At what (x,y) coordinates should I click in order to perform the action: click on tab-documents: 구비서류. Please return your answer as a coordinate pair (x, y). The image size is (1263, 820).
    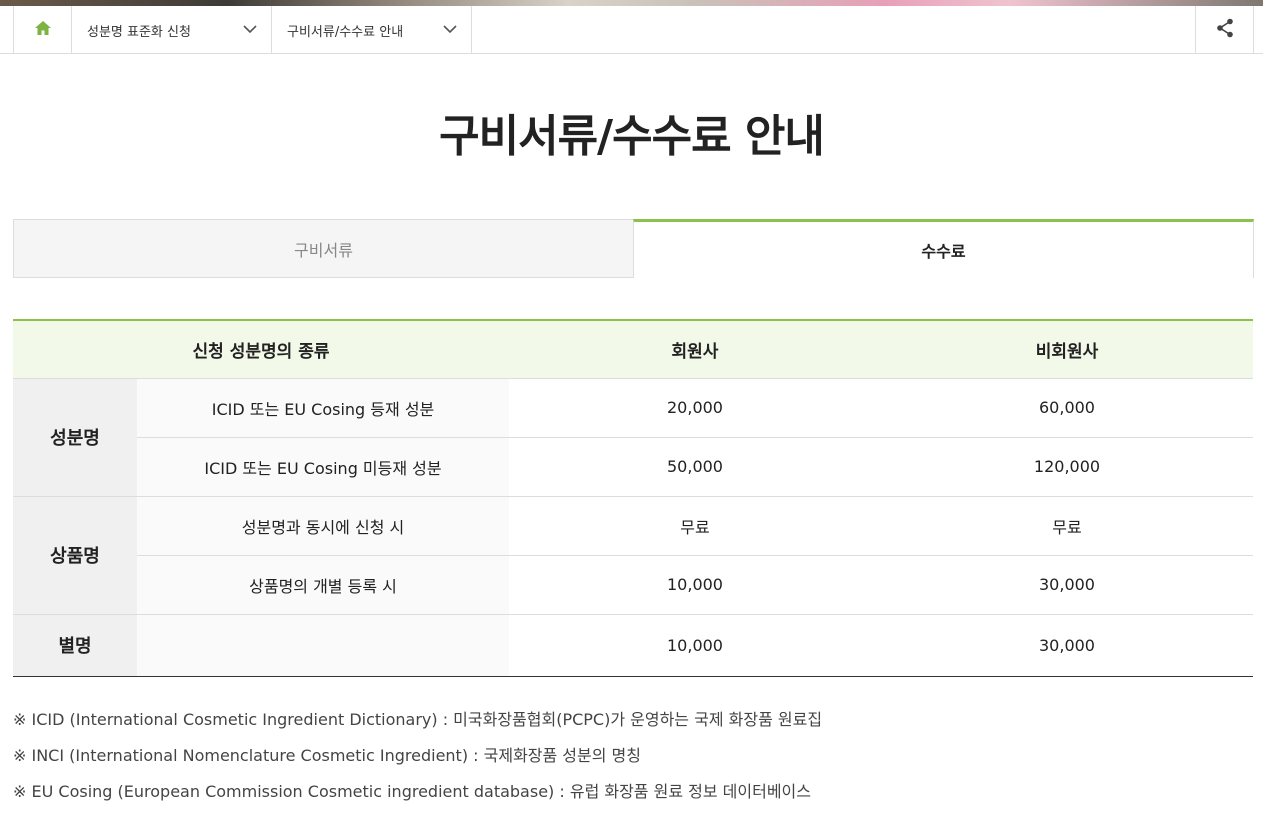
    Looking at the image, I should click on (323, 248).